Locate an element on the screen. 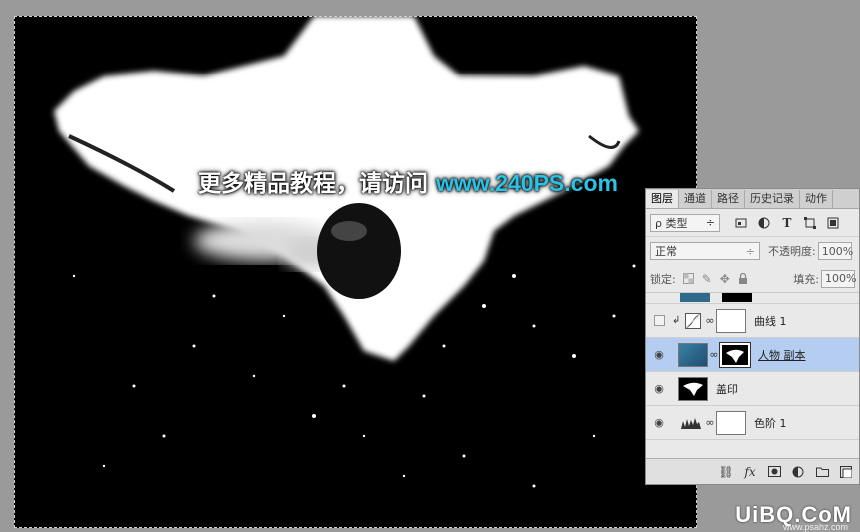 This screenshot has width=860, height=532. layer-list: ↲ ∞ 曲线 1 ◉ ∞ 人物 副本 ◉ 盖印 ◉ ∞ 色阶 1 is located at coordinates (752, 376).